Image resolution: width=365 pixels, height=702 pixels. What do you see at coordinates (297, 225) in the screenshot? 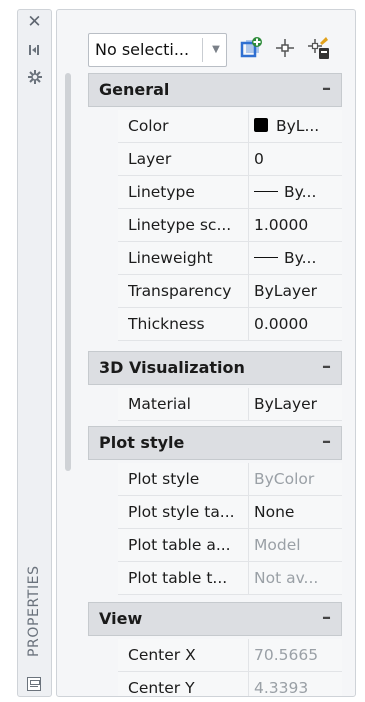
I see `property-value: 1.0000` at bounding box center [297, 225].